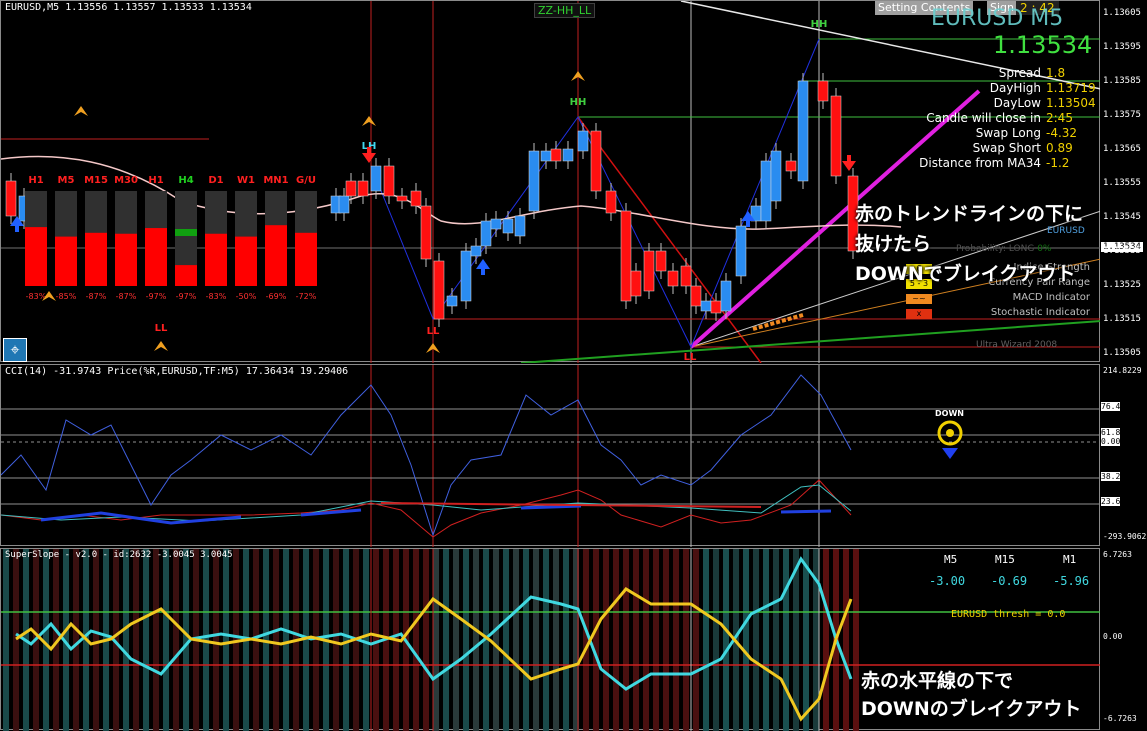  What do you see at coordinates (1022, 148) in the screenshot?
I see `info-row: Swap Short 0.89` at bounding box center [1022, 148].